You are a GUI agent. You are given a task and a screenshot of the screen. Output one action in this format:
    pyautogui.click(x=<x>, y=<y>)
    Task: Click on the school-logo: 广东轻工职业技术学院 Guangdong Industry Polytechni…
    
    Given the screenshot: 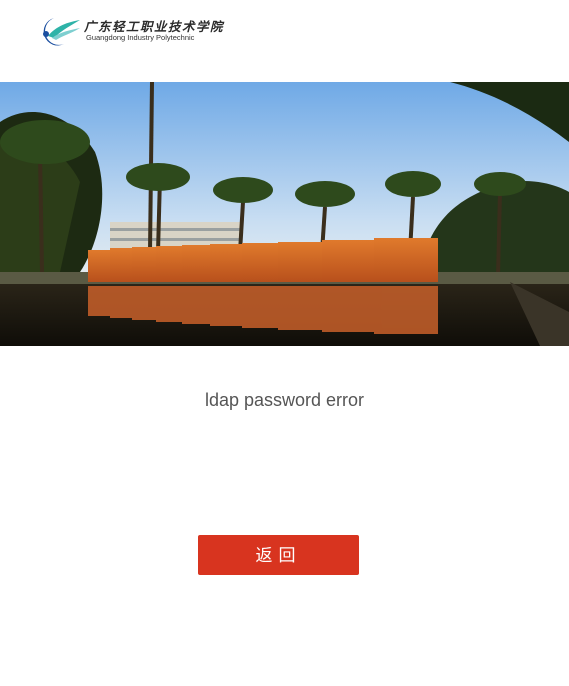 What is the action you would take?
    pyautogui.click(x=128, y=32)
    